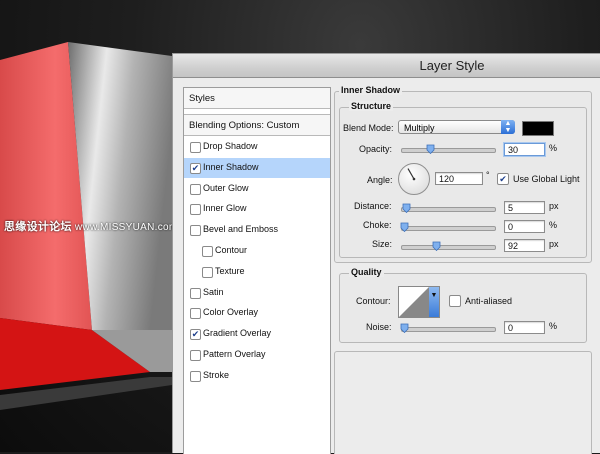 This screenshot has width=600, height=454. I want to click on sidebar-item-gradient-overlay: ✔ Gradient Overlay, so click(257, 334).